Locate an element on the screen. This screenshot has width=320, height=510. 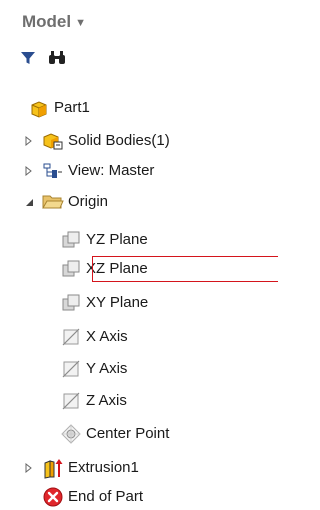
tree-item-extrusion1: Extrusion1 is located at coordinates (80, 468).